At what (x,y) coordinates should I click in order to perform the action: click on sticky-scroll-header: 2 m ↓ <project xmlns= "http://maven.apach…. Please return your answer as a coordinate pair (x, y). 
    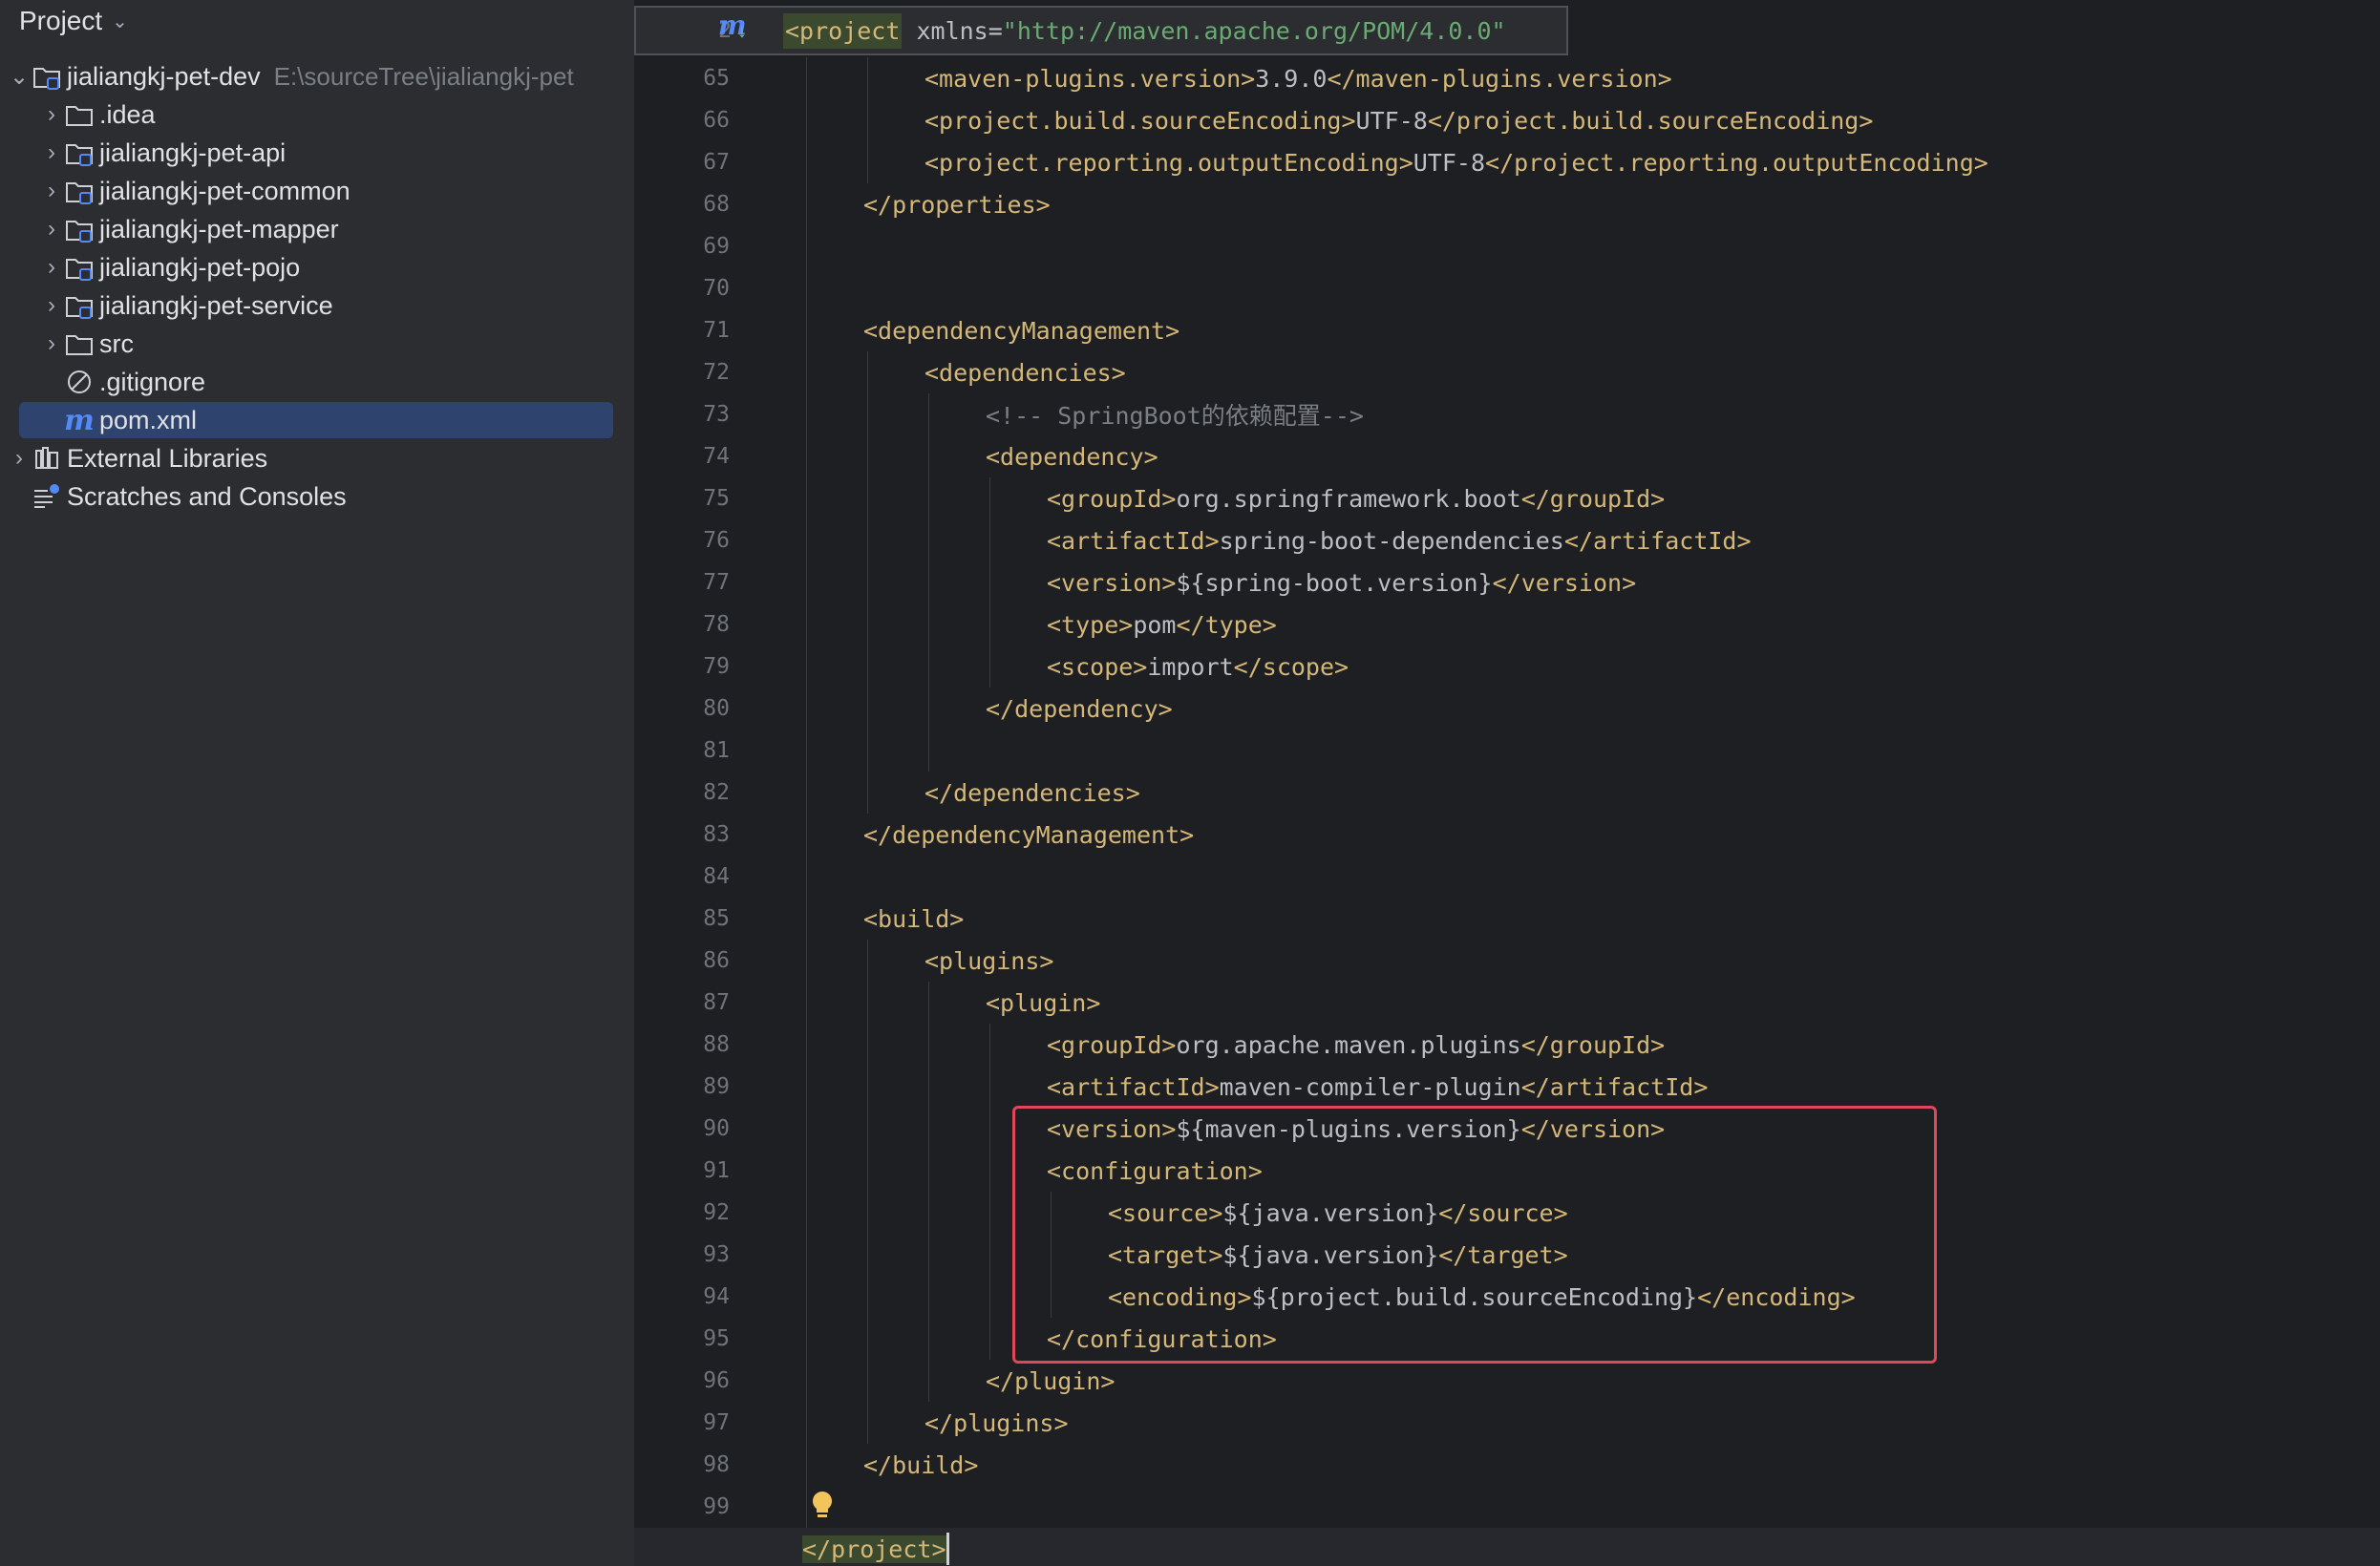
    Looking at the image, I should click on (1101, 31).